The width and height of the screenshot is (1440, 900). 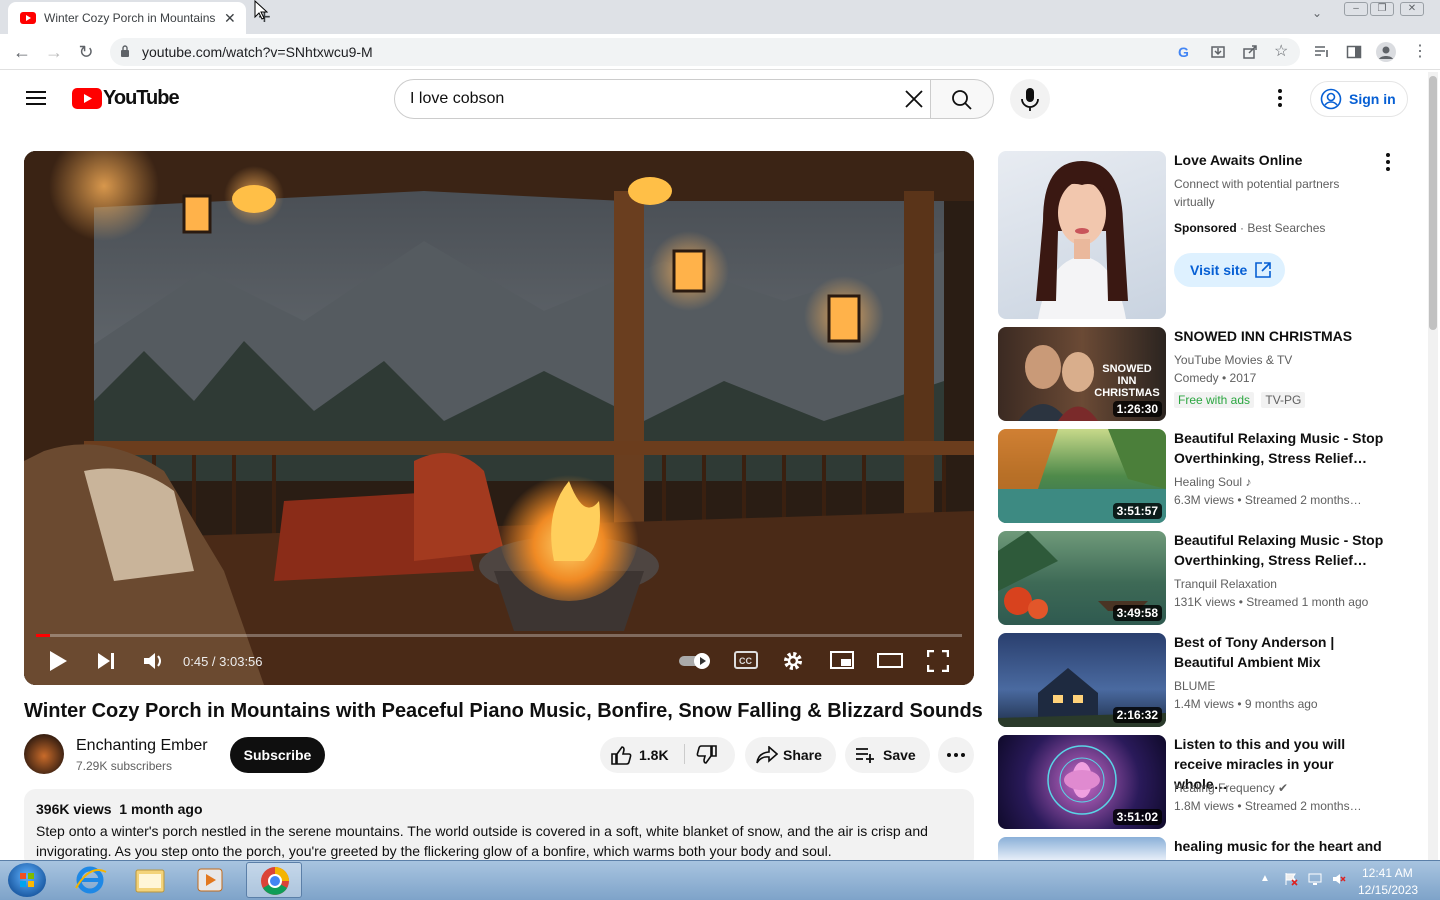 What do you see at coordinates (1388, 162) in the screenshot?
I see `ad-more-icon` at bounding box center [1388, 162].